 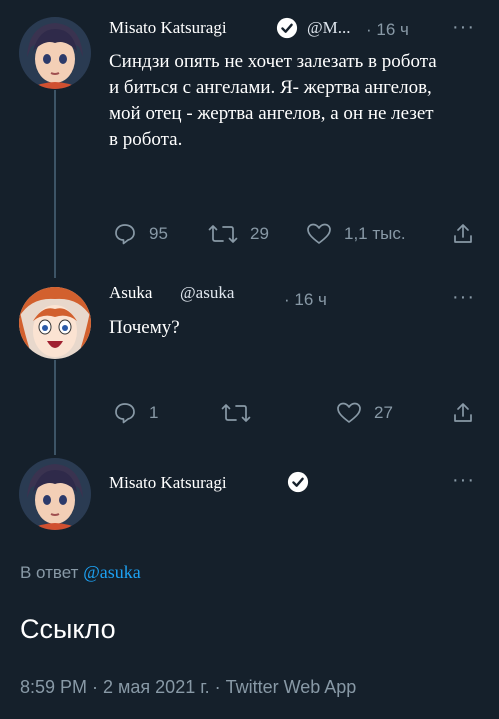 I want to click on asuka-avatar-icon, so click(x=55, y=323).